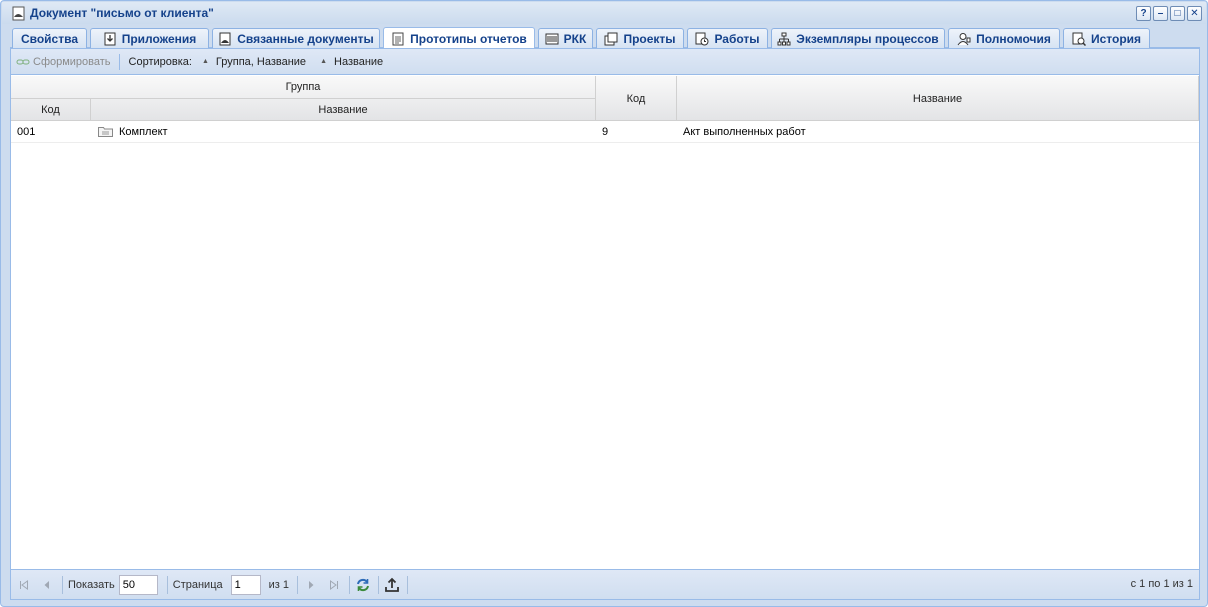 This screenshot has width=1208, height=607. I want to click on tab-label: Прототипы отчетов, so click(468, 38).